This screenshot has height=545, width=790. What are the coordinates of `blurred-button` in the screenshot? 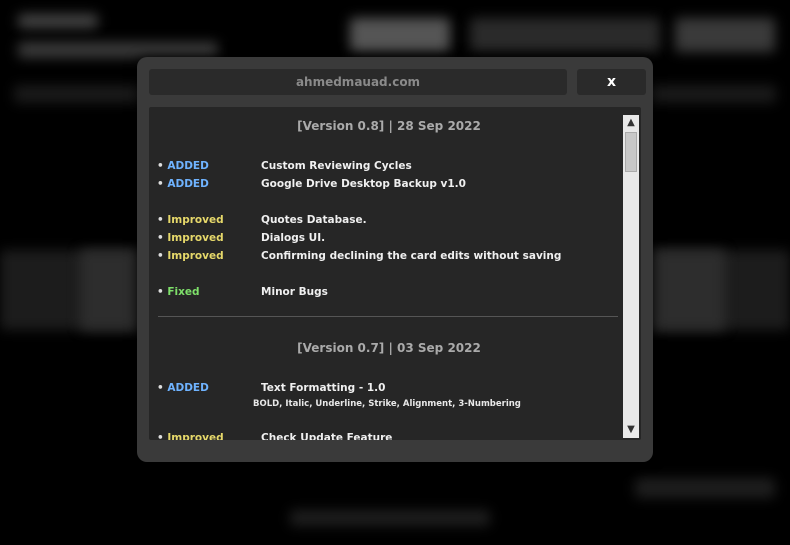 It's located at (400, 35).